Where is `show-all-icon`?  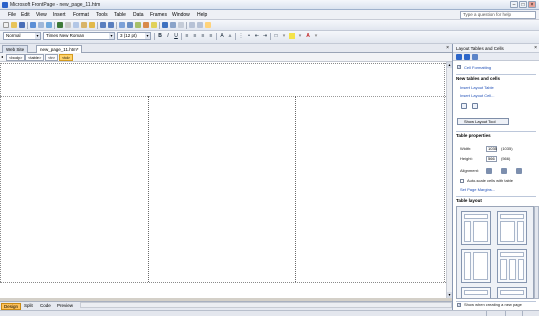 show-all-icon is located at coordinates (200, 25).